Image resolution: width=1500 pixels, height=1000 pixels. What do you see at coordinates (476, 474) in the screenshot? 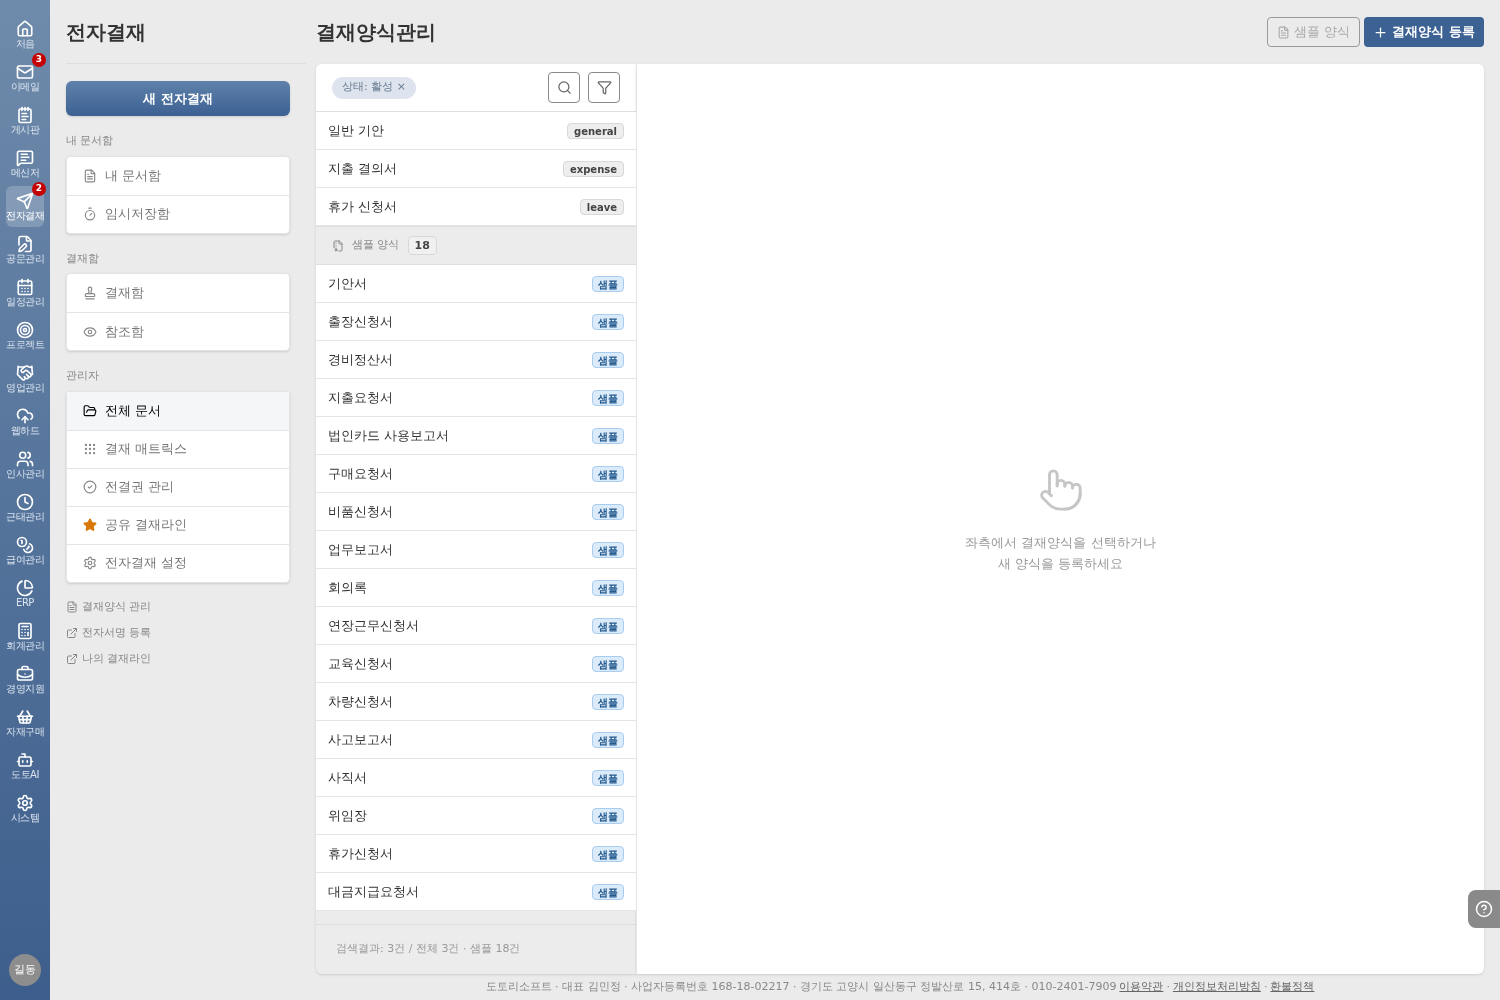
I see `form-list-item: 구매요청서 샘플` at bounding box center [476, 474].